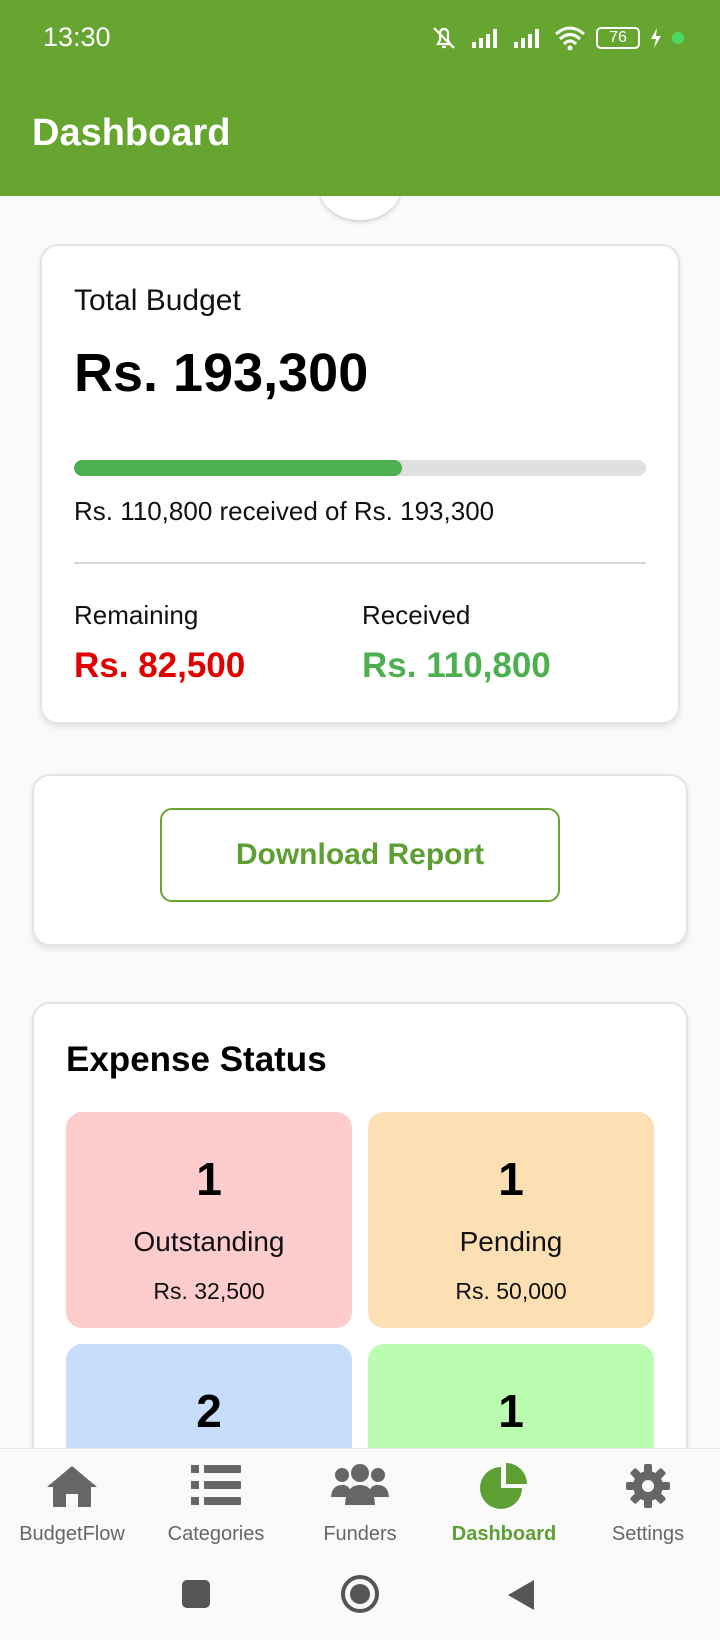  Describe the element at coordinates (196, 1059) in the screenshot. I see `expense-status-title: Expense Status` at that location.